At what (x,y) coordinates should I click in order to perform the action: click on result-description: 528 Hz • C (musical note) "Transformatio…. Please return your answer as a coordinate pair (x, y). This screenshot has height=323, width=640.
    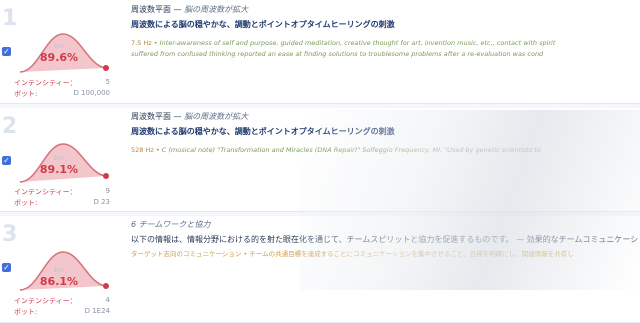
    Looking at the image, I should click on (383, 150).